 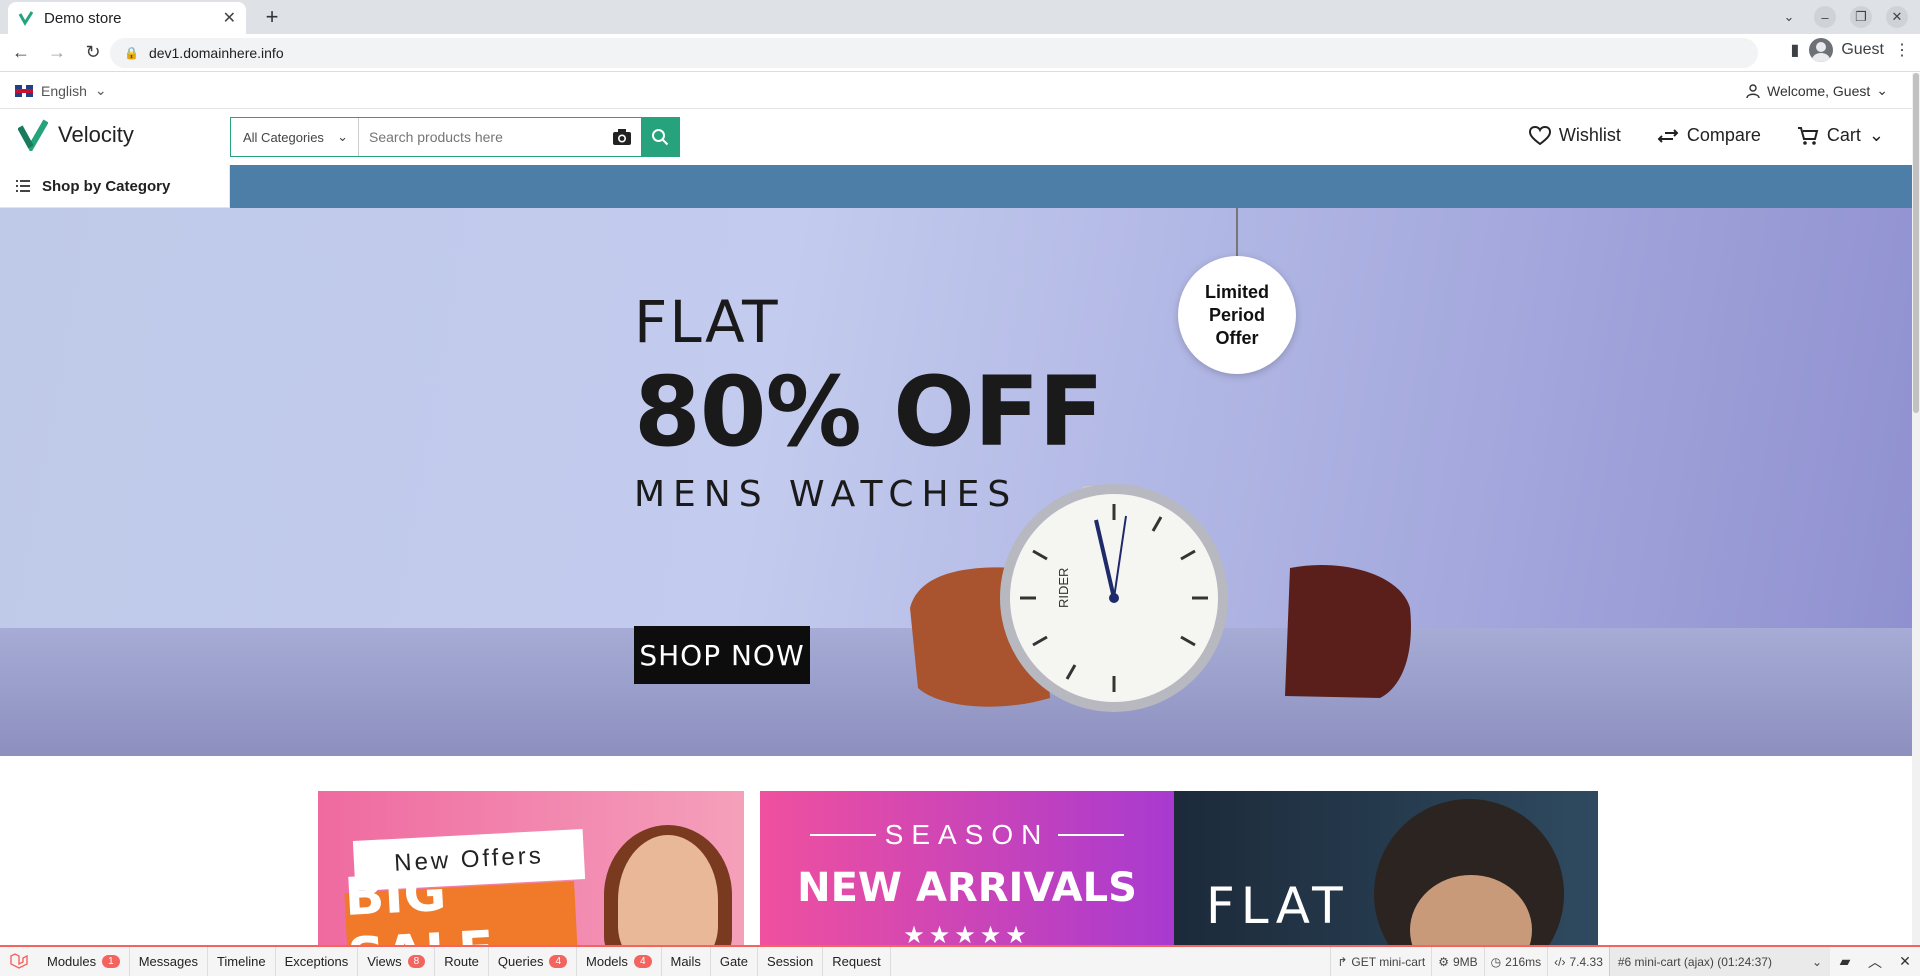 I want to click on banner2-subtitle: SEASON, so click(x=967, y=834).